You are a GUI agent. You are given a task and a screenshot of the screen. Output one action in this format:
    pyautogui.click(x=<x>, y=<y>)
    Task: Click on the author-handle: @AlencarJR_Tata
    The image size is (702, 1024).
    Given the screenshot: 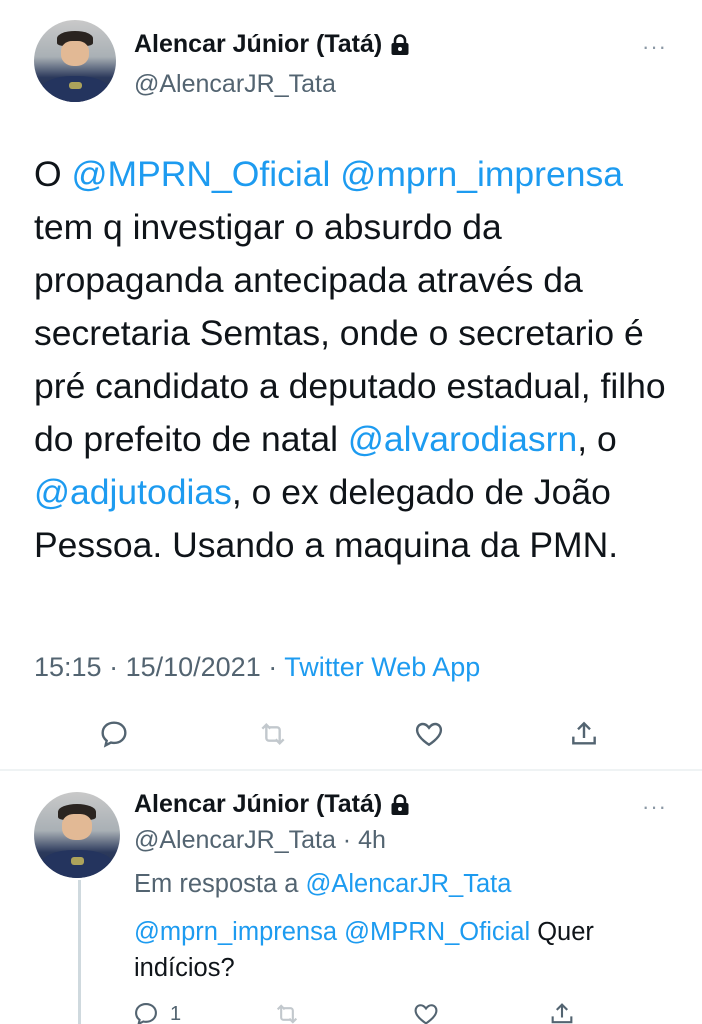 What is the action you would take?
    pyautogui.click(x=235, y=84)
    